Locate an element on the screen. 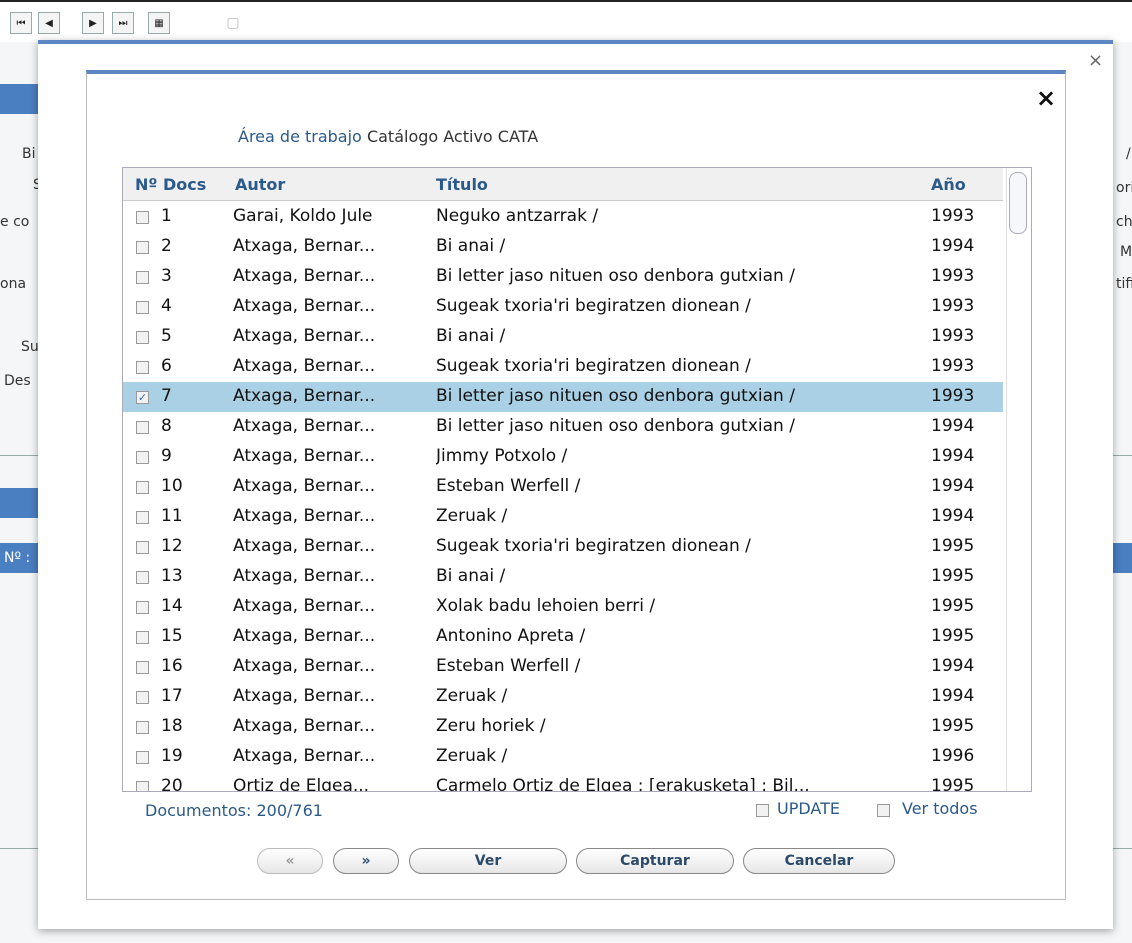  column-header-autor: Autor is located at coordinates (260, 184).